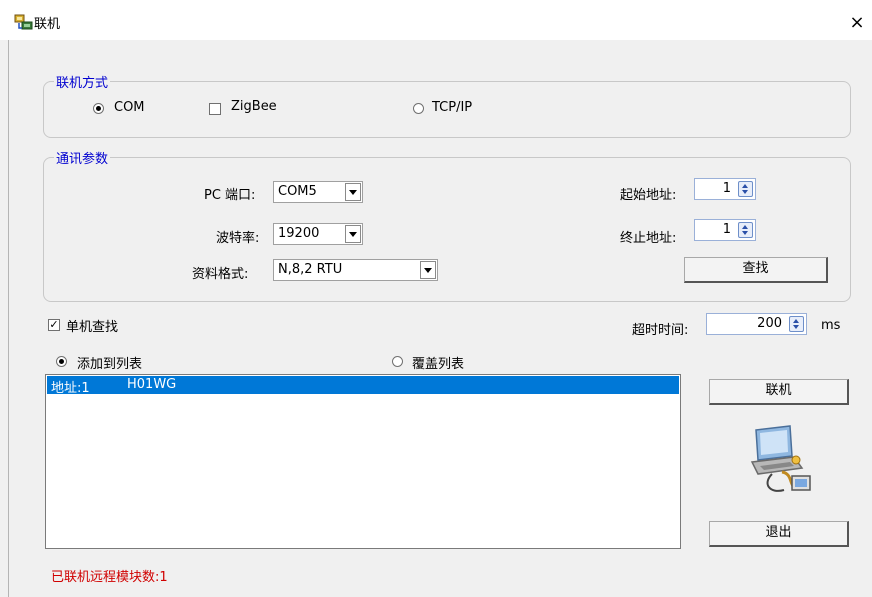  I want to click on connection-mode-legend: 联机方式, so click(82, 83).